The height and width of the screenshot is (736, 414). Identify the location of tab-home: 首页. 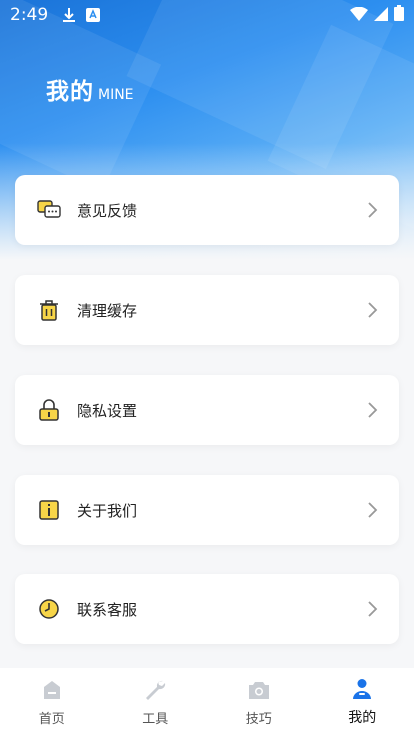
(52, 702).